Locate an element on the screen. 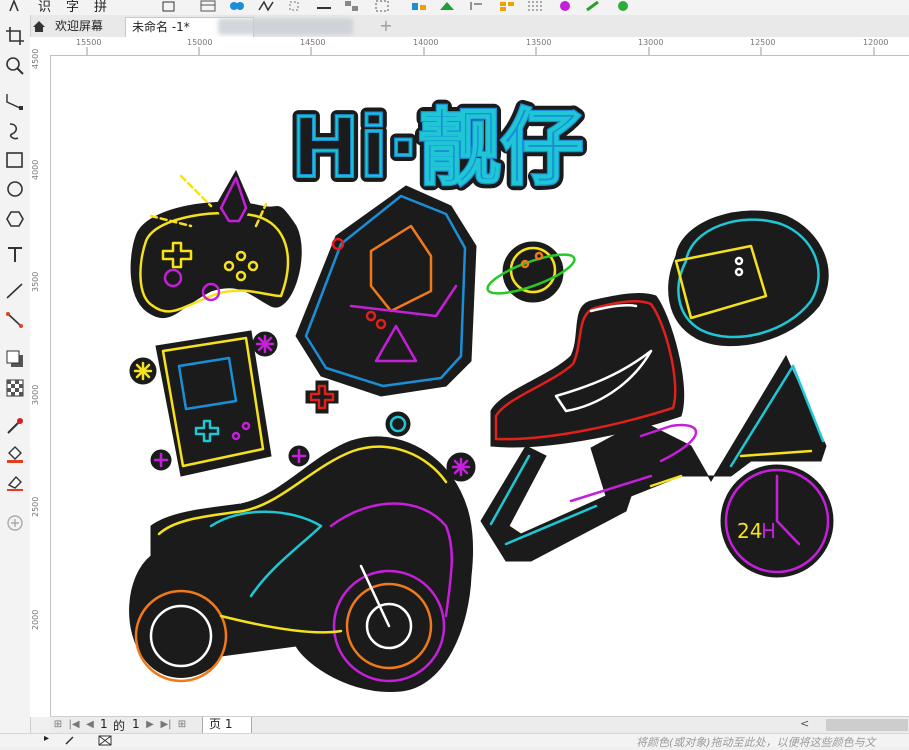 The width and height of the screenshot is (909, 750). gamepad-sticker is located at coordinates (216, 244).